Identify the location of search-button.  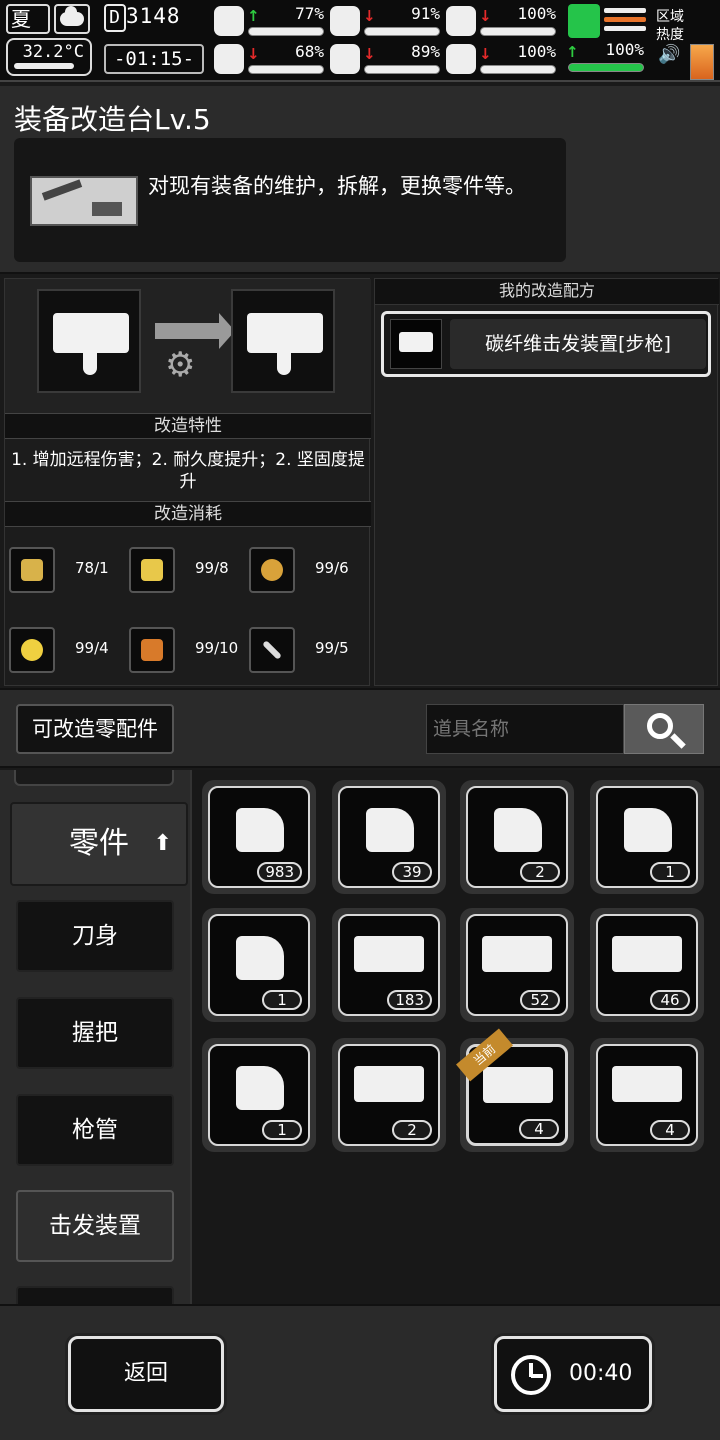
(664, 729).